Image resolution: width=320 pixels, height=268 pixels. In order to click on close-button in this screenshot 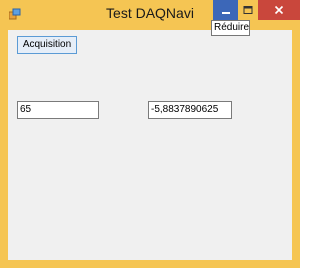, I will do `click(279, 10)`.